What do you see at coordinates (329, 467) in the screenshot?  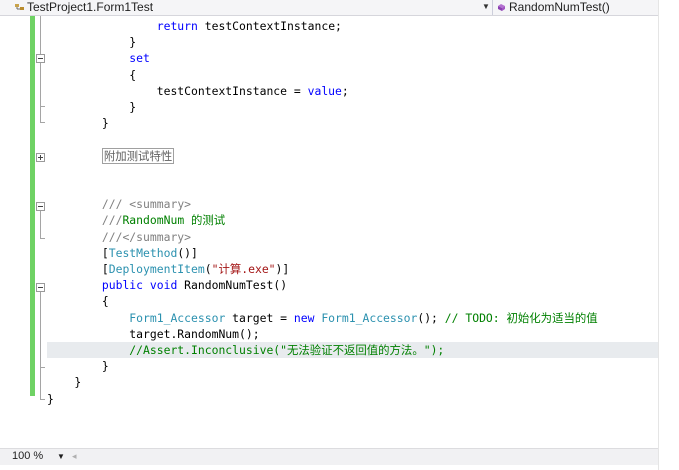 I see `bottom-edge` at bounding box center [329, 467].